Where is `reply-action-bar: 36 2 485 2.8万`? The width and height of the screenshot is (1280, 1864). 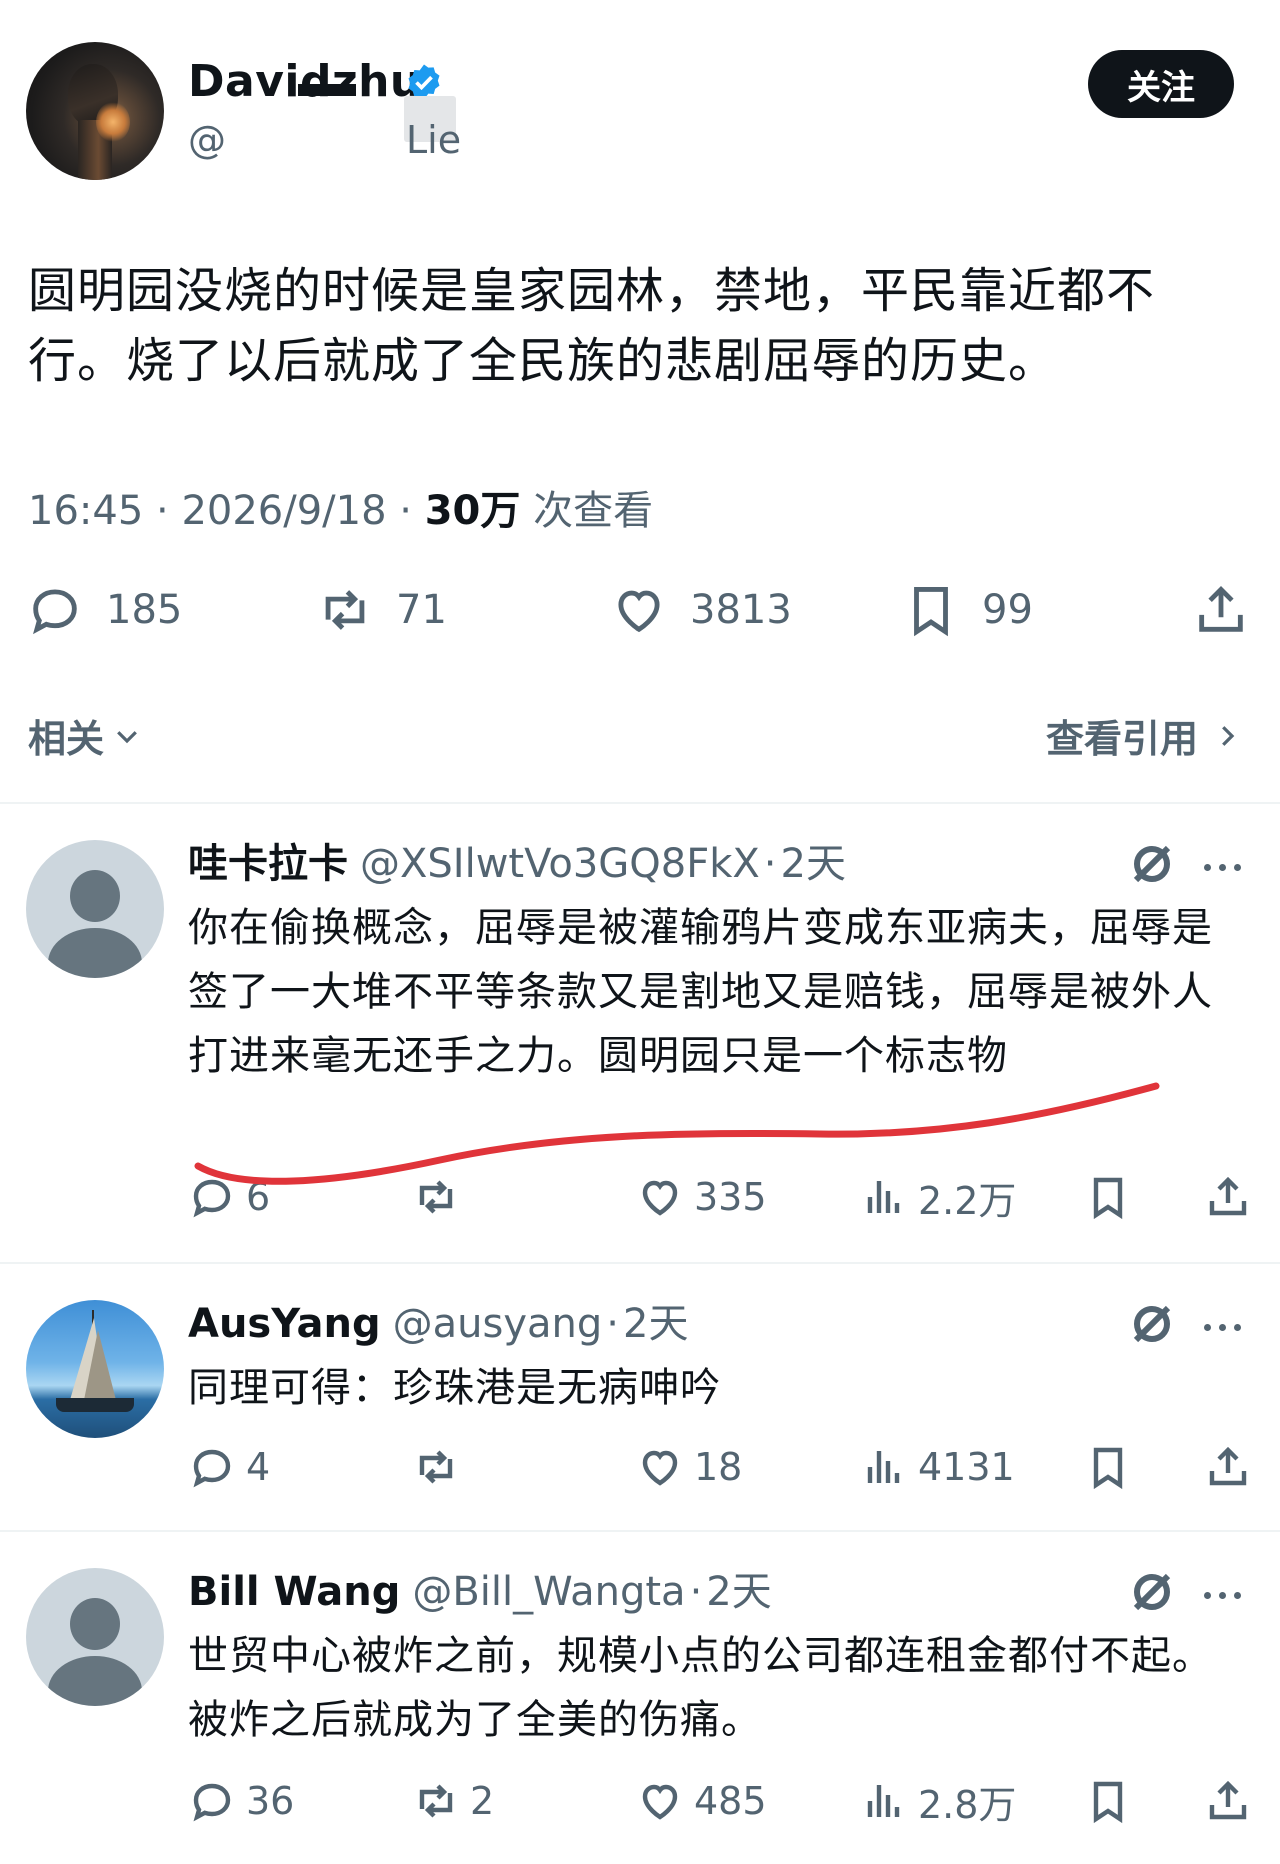
reply-action-bar: 36 2 485 2.8万 is located at coordinates (640, 1801).